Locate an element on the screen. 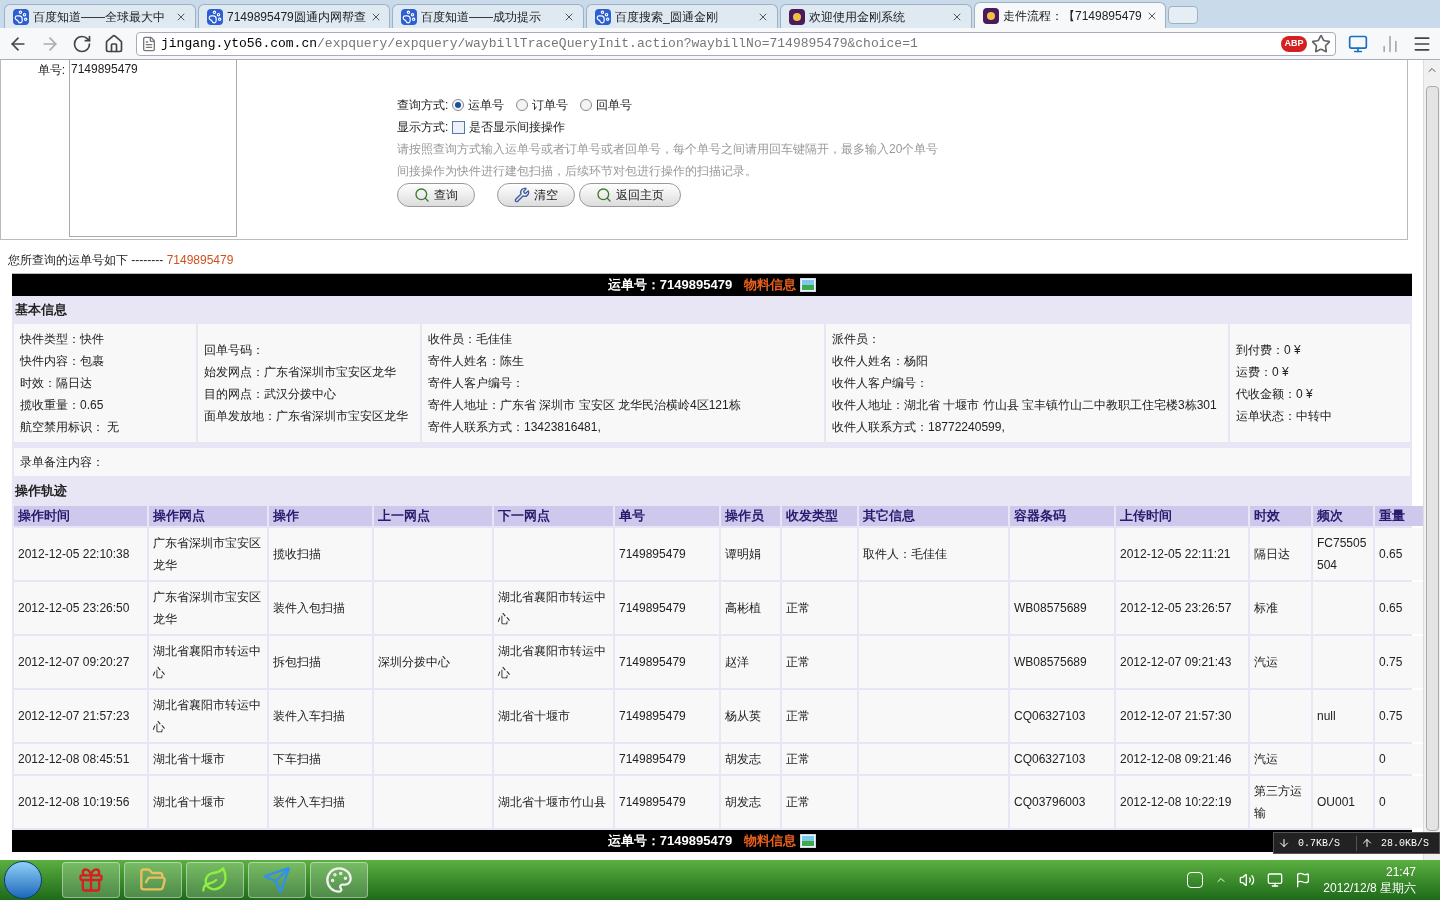  table-cell: 2012-12-05 22:11:21 is located at coordinates (1182, 554).